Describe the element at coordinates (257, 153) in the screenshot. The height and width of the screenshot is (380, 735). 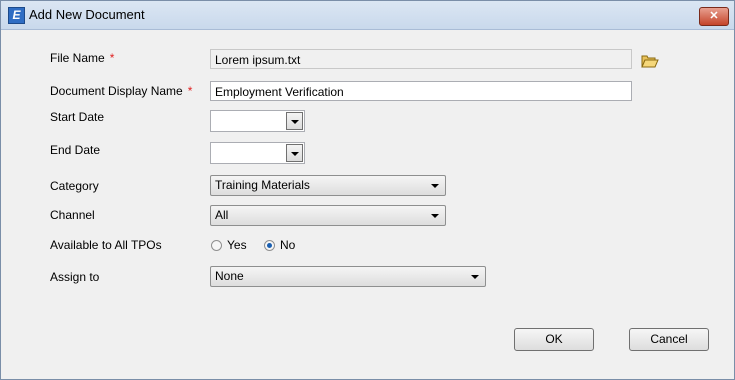
I see `end-date-picker` at that location.